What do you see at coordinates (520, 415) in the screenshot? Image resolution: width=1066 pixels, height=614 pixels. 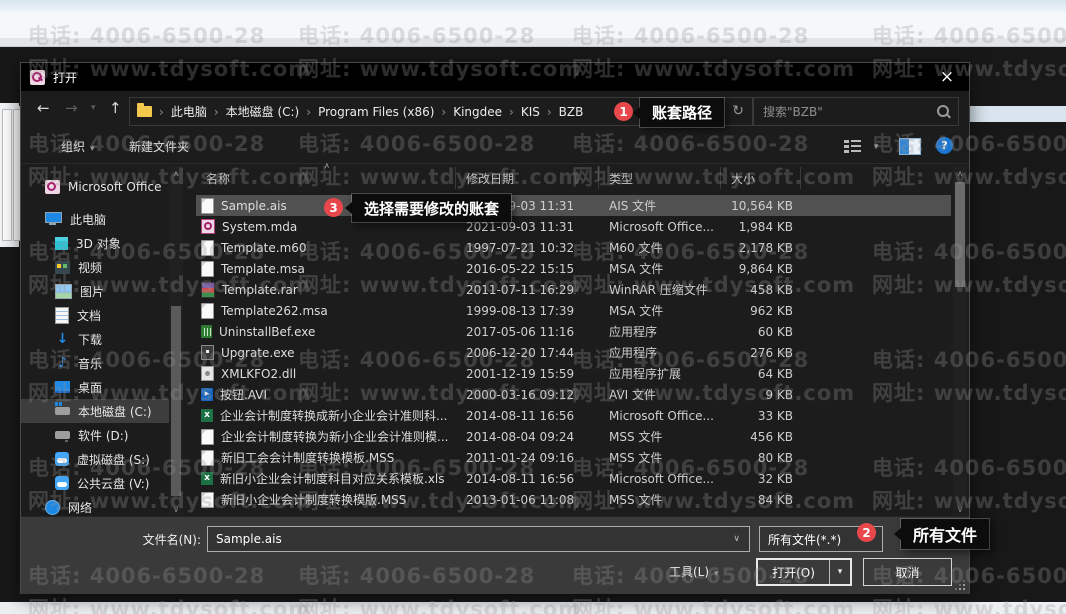 I see `file-date: 2014-08-11 16:56` at bounding box center [520, 415].